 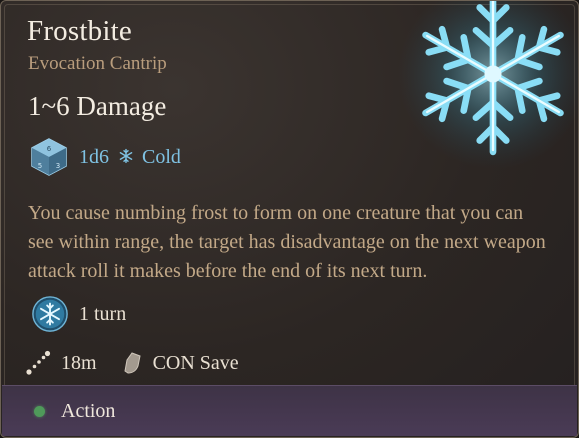 I want to click on snowflake-icon, so click(x=488, y=85).